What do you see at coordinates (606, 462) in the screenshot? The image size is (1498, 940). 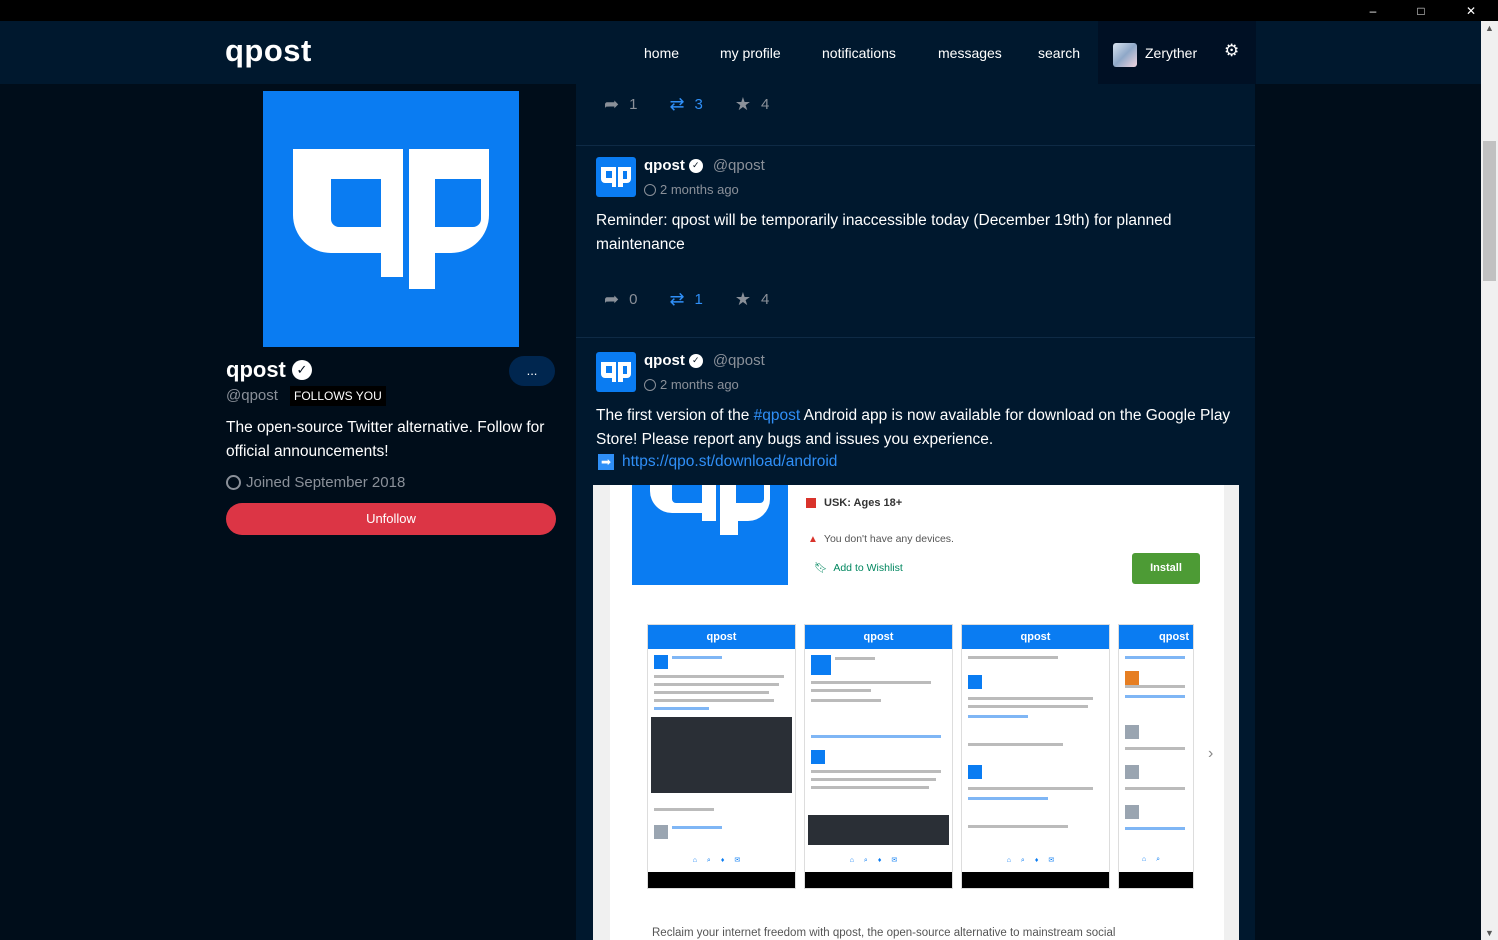 I see `arrow-right-icon: ➡` at bounding box center [606, 462].